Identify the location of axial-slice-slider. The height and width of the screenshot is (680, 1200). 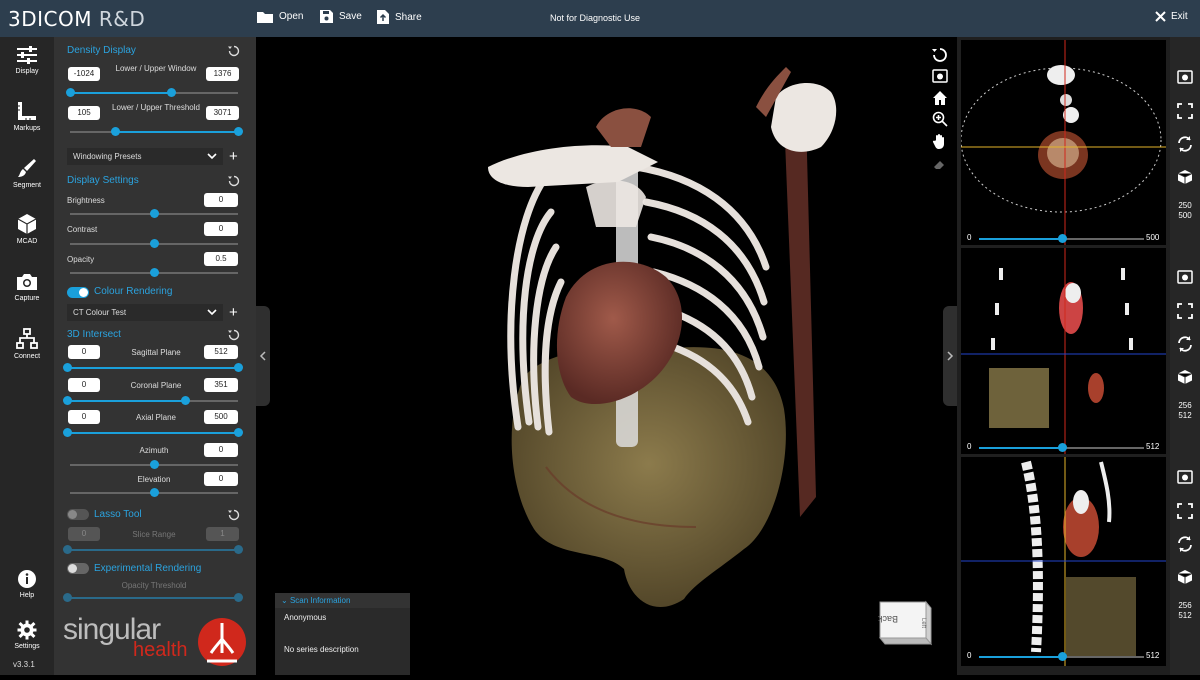
(1061, 238).